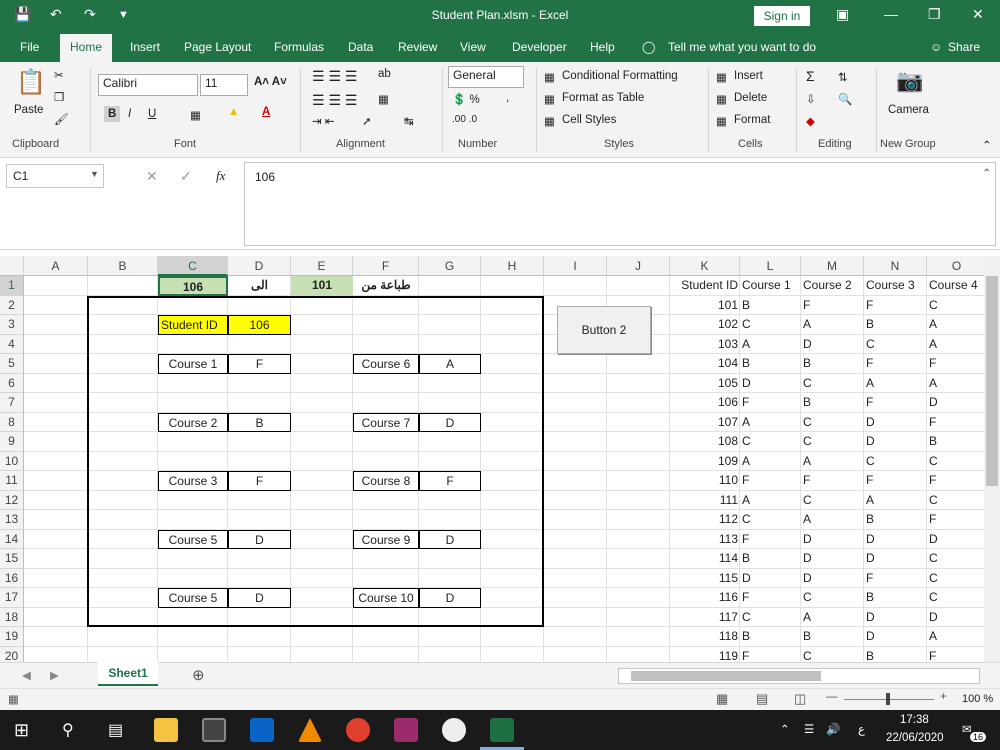  Describe the element at coordinates (12, 422) in the screenshot. I see `row-header-8: 8` at that location.